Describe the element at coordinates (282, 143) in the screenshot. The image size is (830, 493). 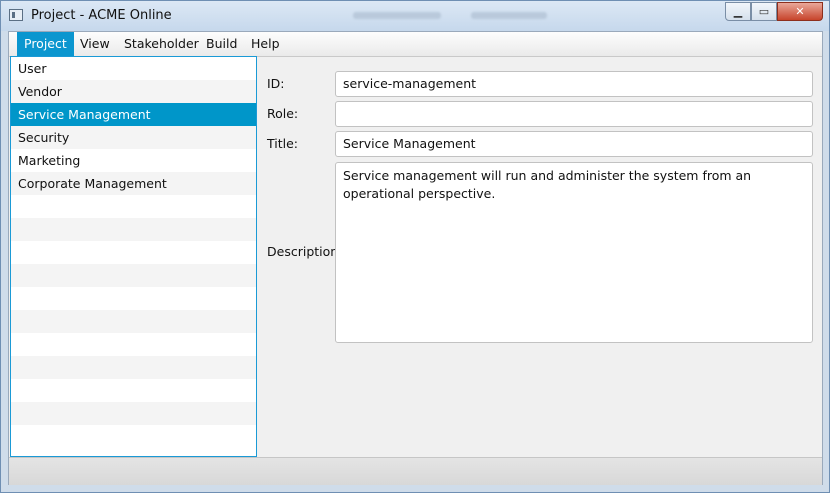
I see `title-label: Title:` at that location.